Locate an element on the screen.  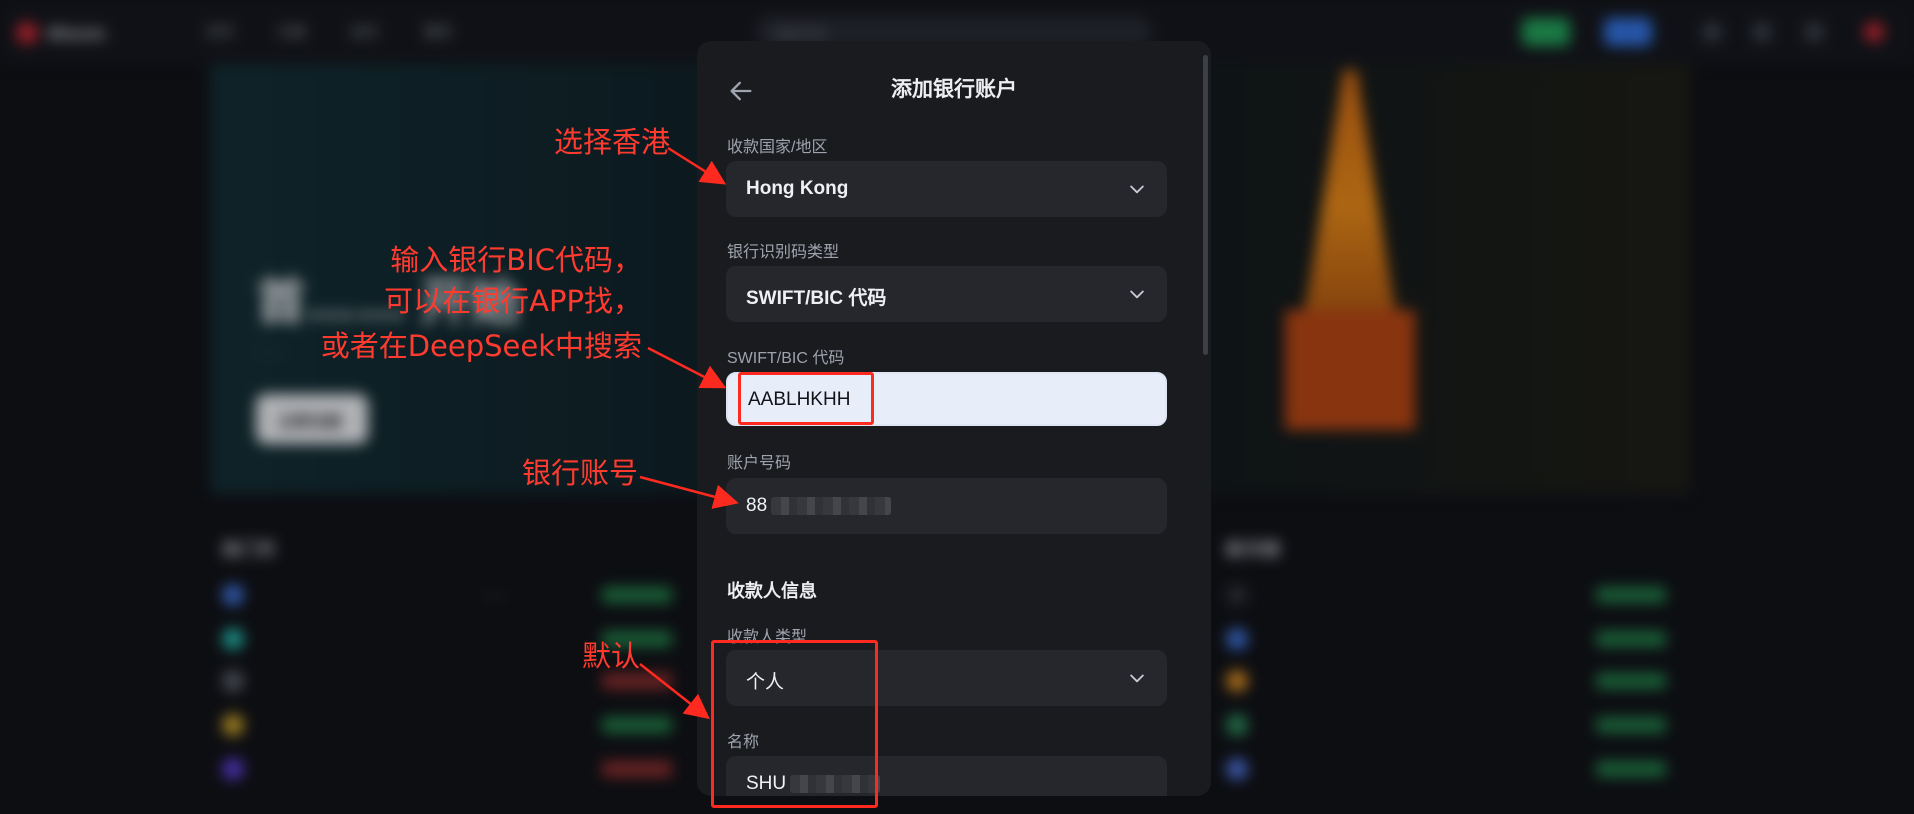
bank-code-type-value: SWIFT/BIC 代码 is located at coordinates (816, 298).